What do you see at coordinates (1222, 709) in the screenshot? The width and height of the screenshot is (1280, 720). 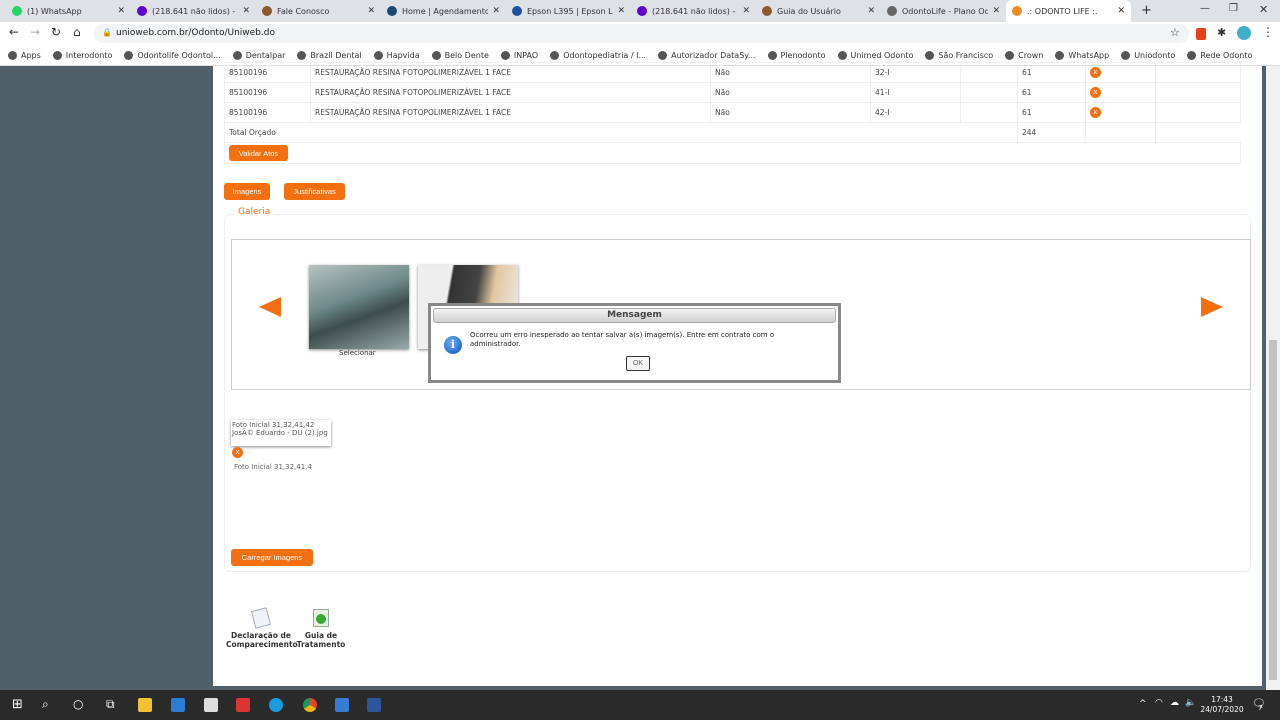 I see `date: 24/07/2020` at bounding box center [1222, 709].